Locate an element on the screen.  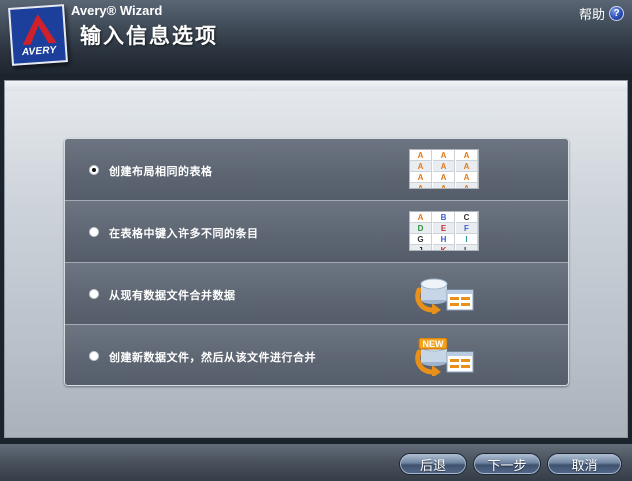
logo-text: AVERY is located at coordinates (39, 51).